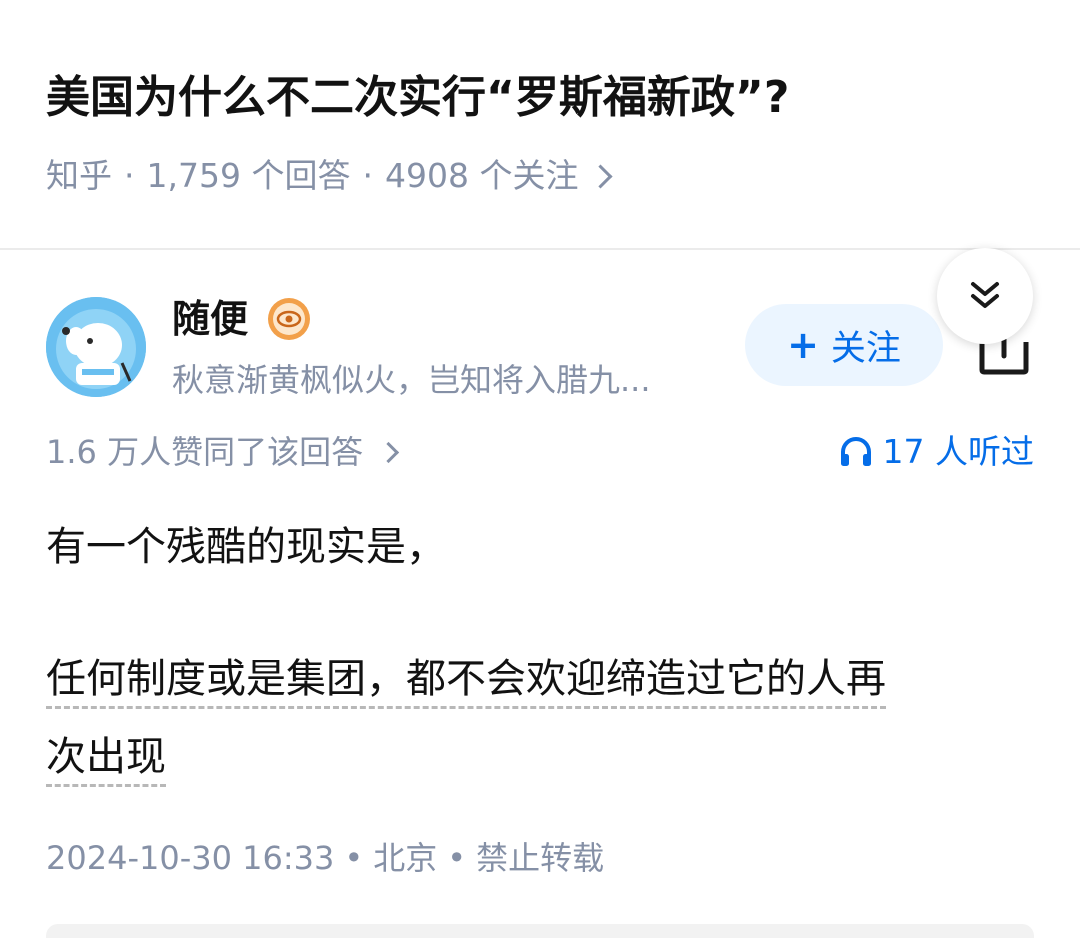 The width and height of the screenshot is (1080, 938). I want to click on double-chevron-down-icon, so click(985, 295).